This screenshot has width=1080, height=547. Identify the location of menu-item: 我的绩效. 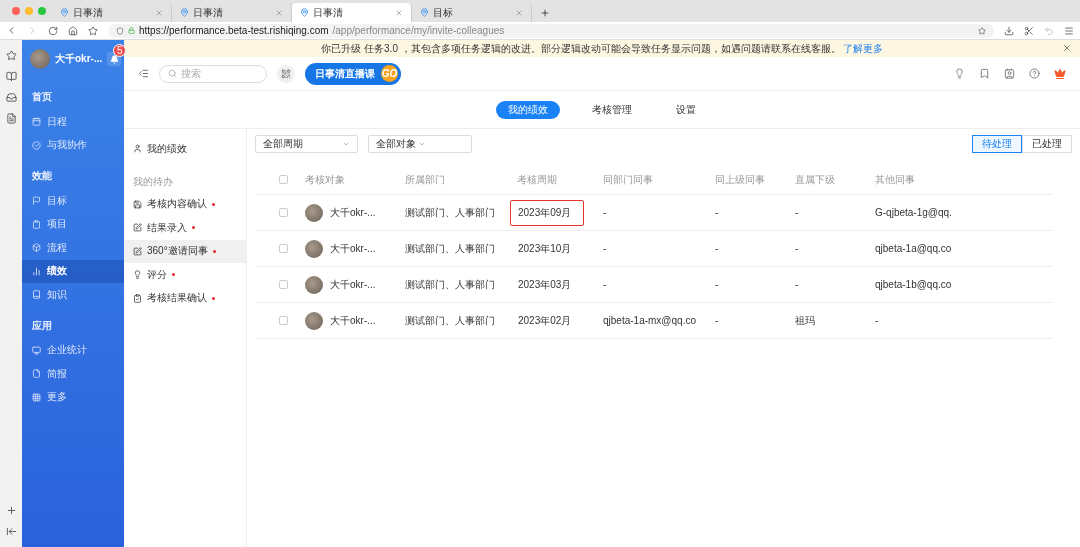
(185, 149).